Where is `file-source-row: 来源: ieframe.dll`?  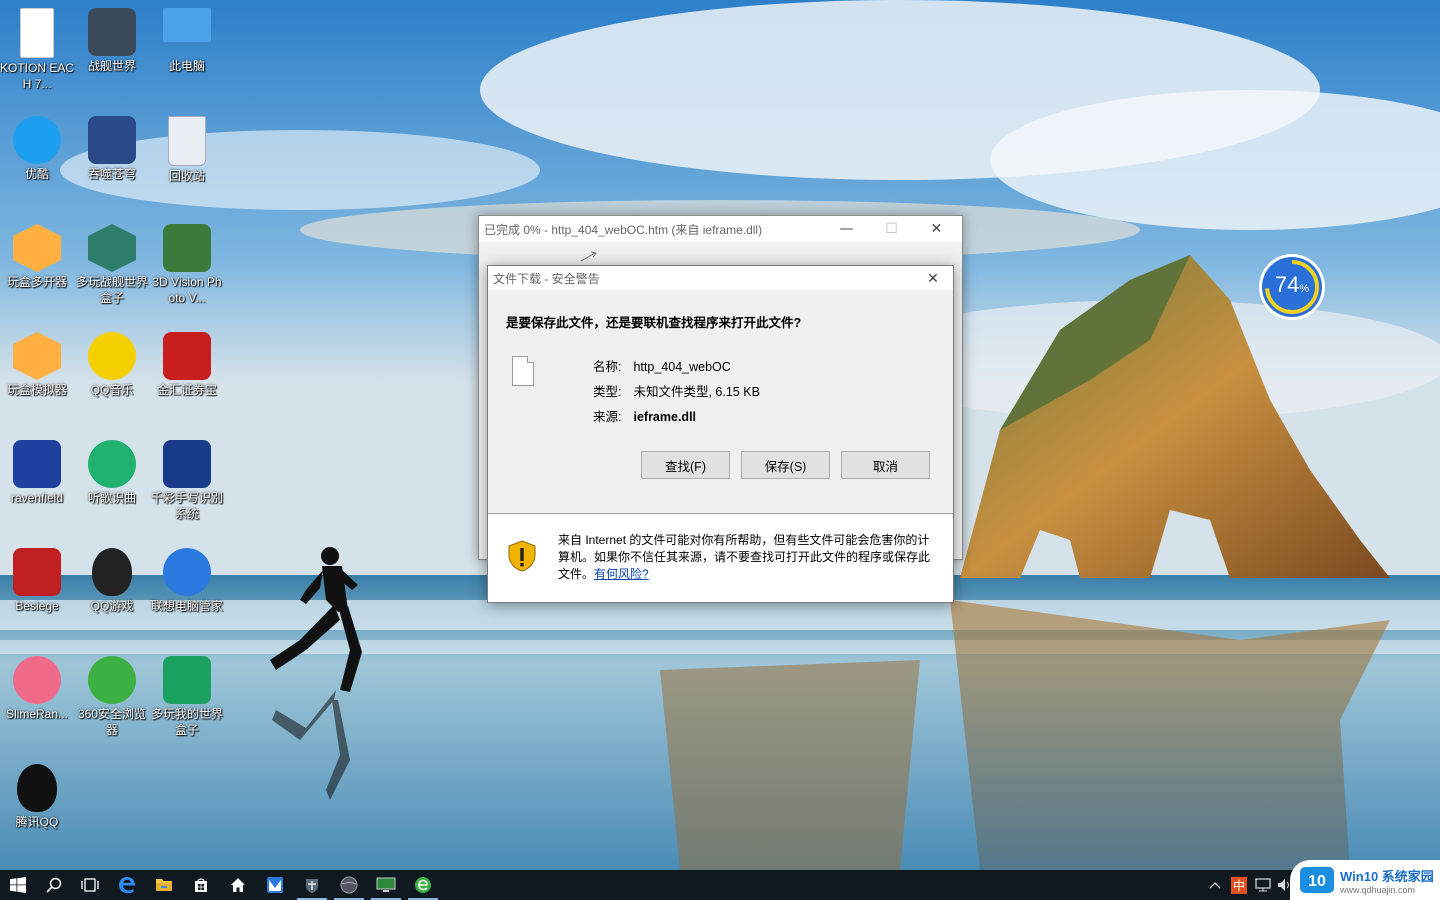
file-source-row: 来源: ieframe.dll is located at coordinates (644, 415).